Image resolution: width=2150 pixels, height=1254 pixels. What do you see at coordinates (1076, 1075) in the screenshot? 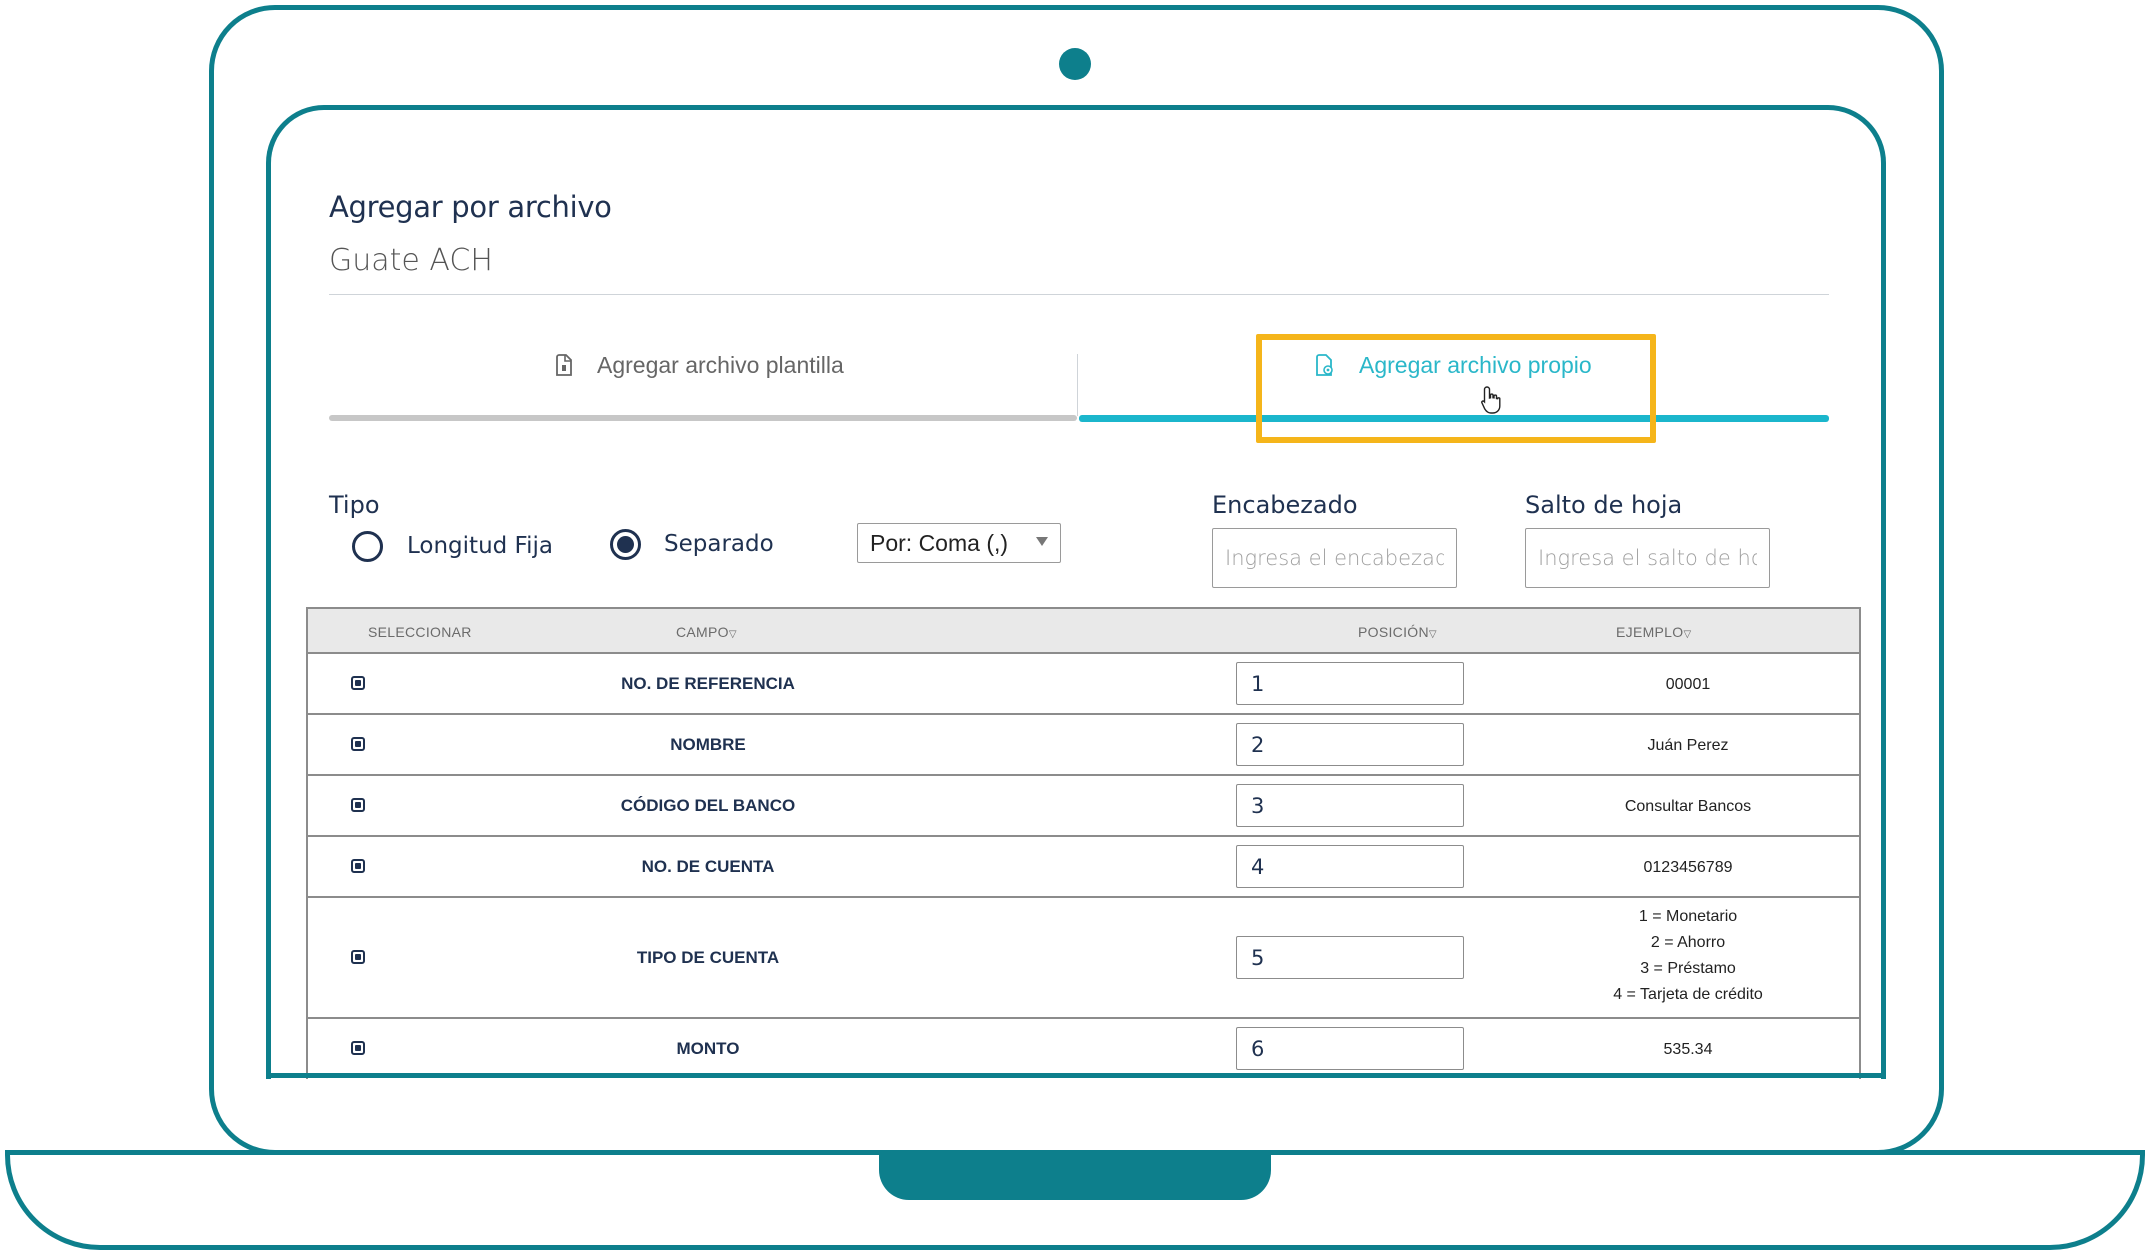
I see `screen-bottom-edge` at bounding box center [1076, 1075].